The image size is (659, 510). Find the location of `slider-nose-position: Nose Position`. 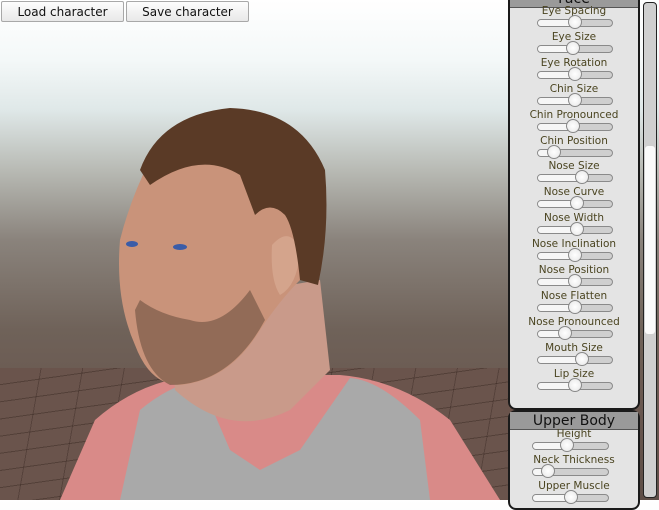

slider-nose-position: Nose Position is located at coordinates (574, 277).